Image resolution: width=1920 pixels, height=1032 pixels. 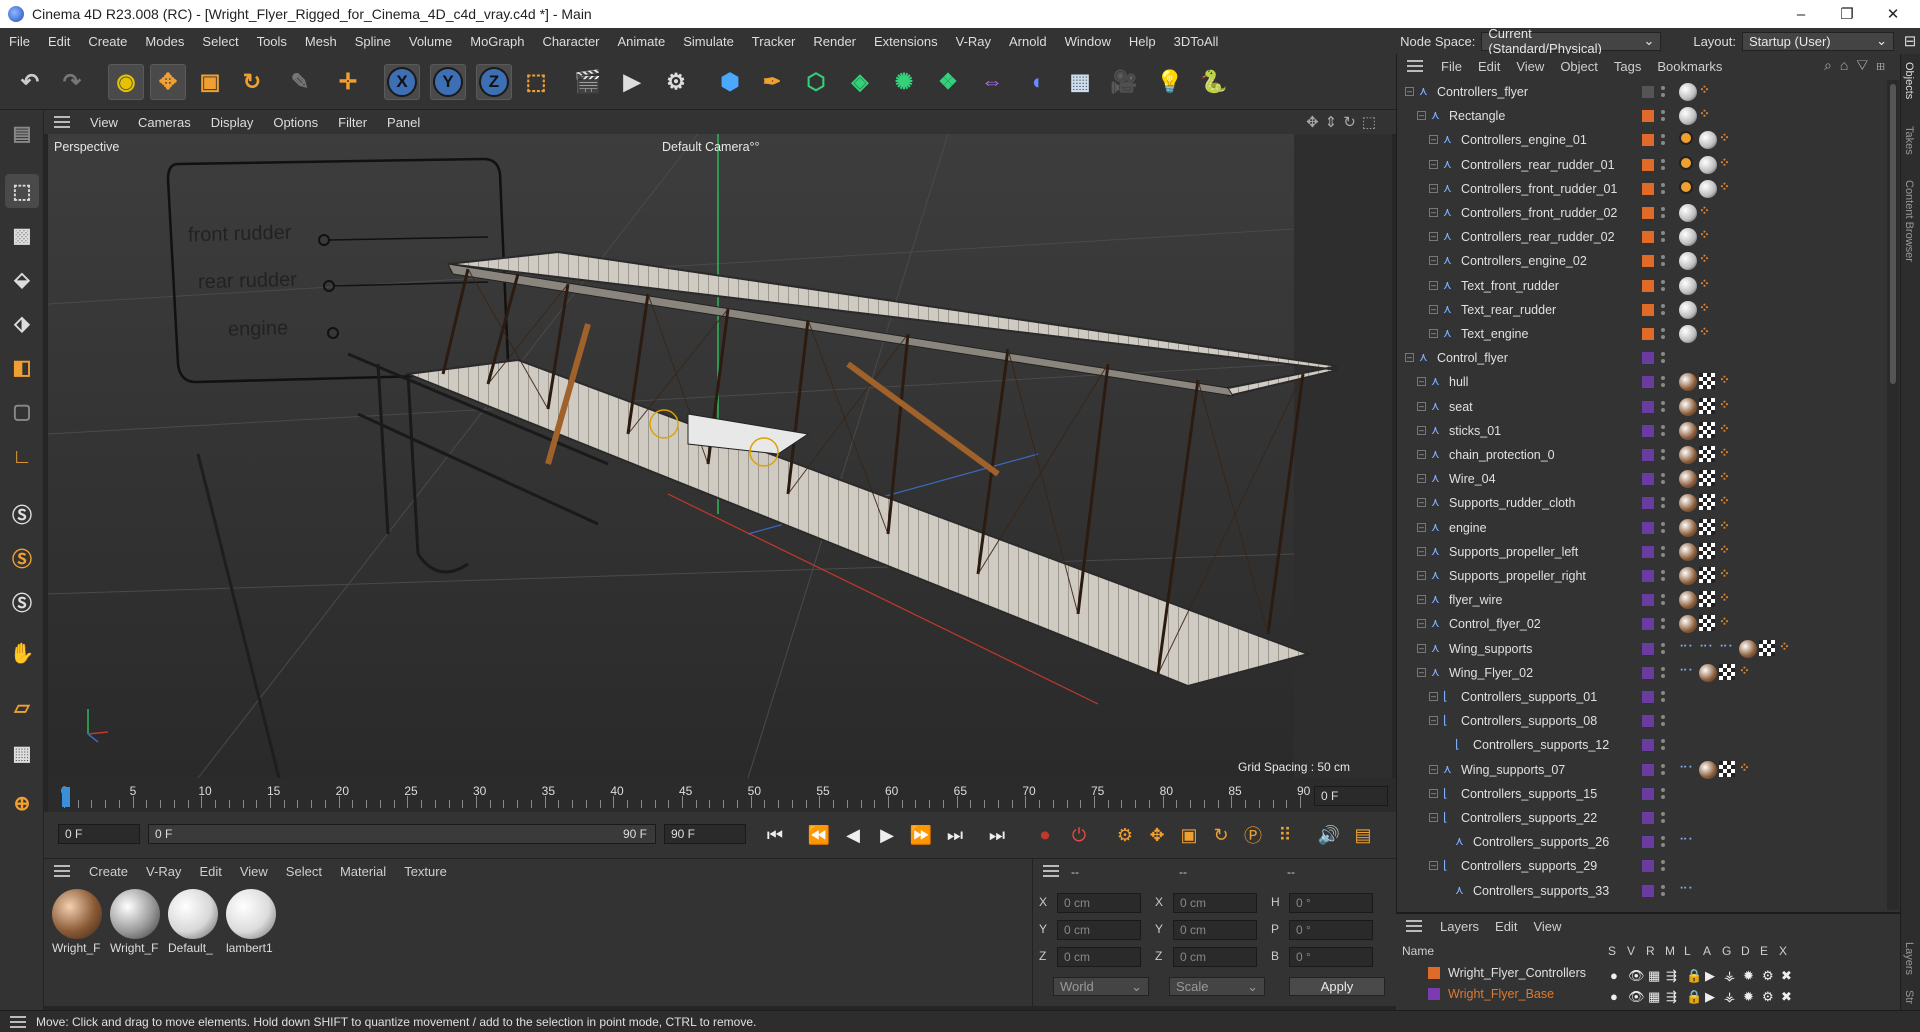 What do you see at coordinates (363, 871) in the screenshot?
I see `mat-menu-material: Material` at bounding box center [363, 871].